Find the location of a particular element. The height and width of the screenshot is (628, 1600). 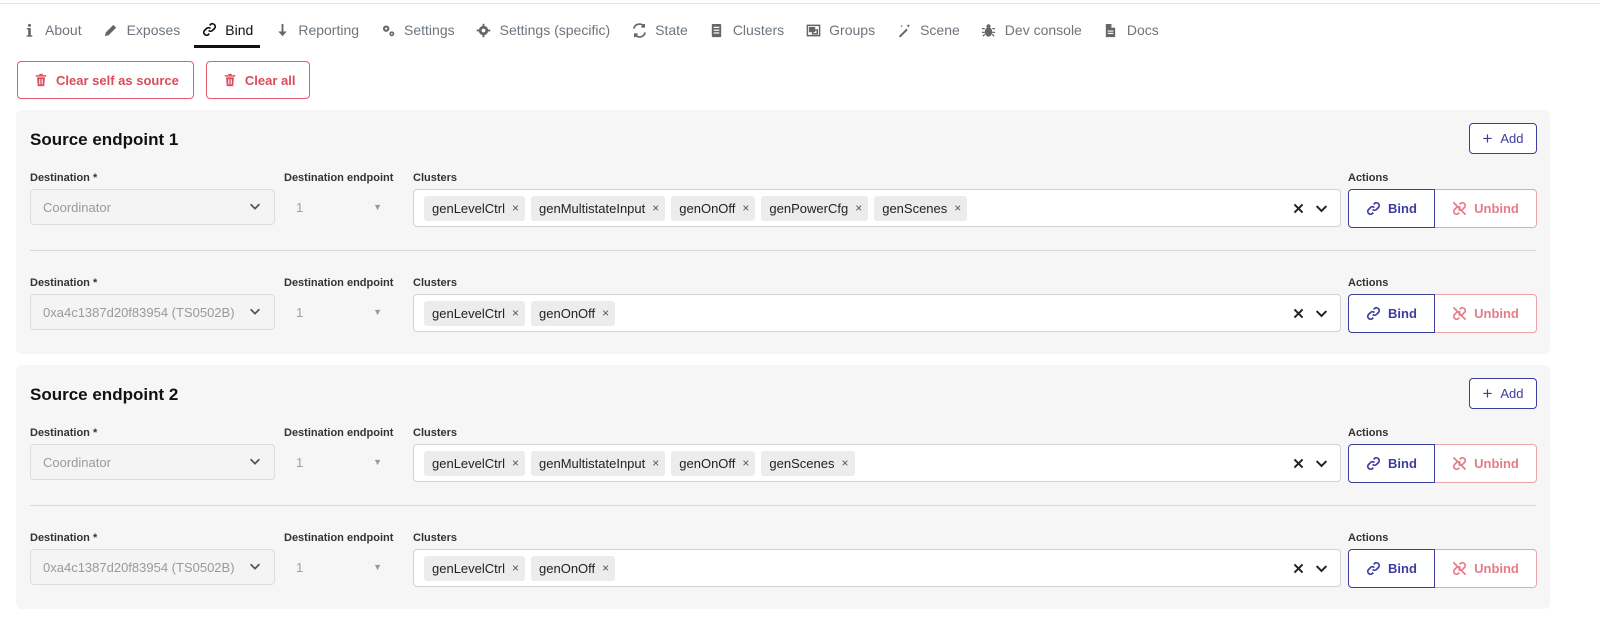

tab-bind: Bind is located at coordinates (227, 31).